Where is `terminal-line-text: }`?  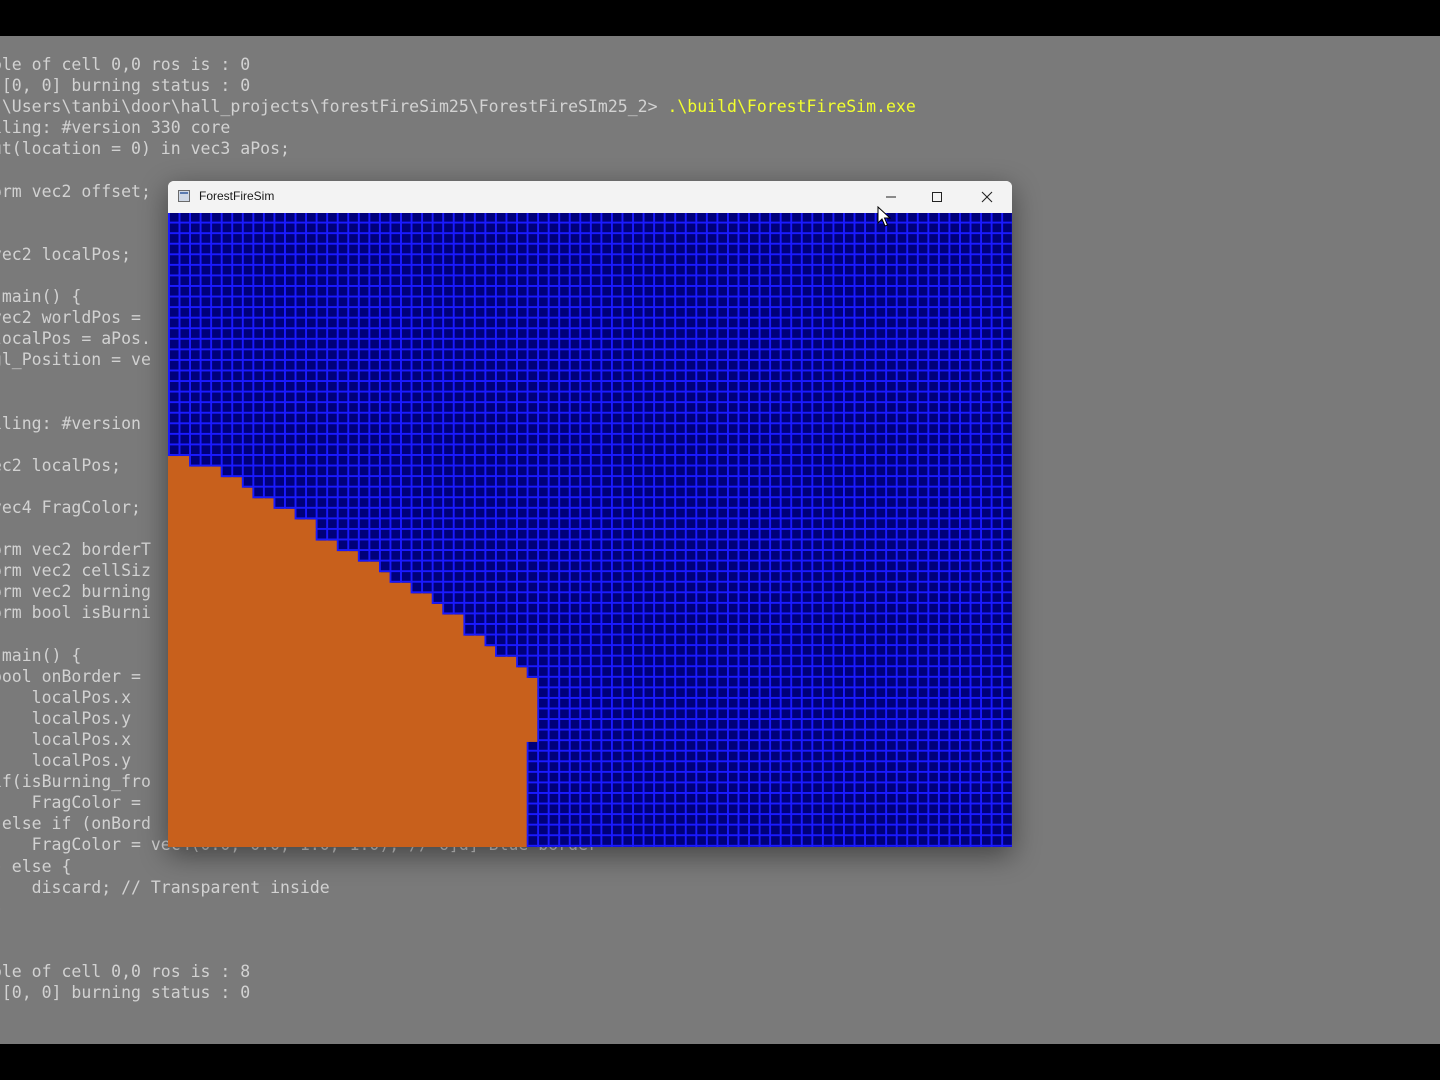 terminal-line-text: } is located at coordinates (1, 908).